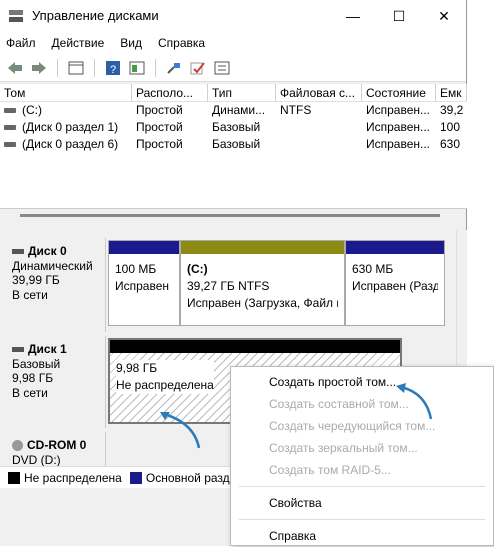 The image size is (494, 547). What do you see at coordinates (137, 68) in the screenshot?
I see `view-pane-icon` at bounding box center [137, 68].